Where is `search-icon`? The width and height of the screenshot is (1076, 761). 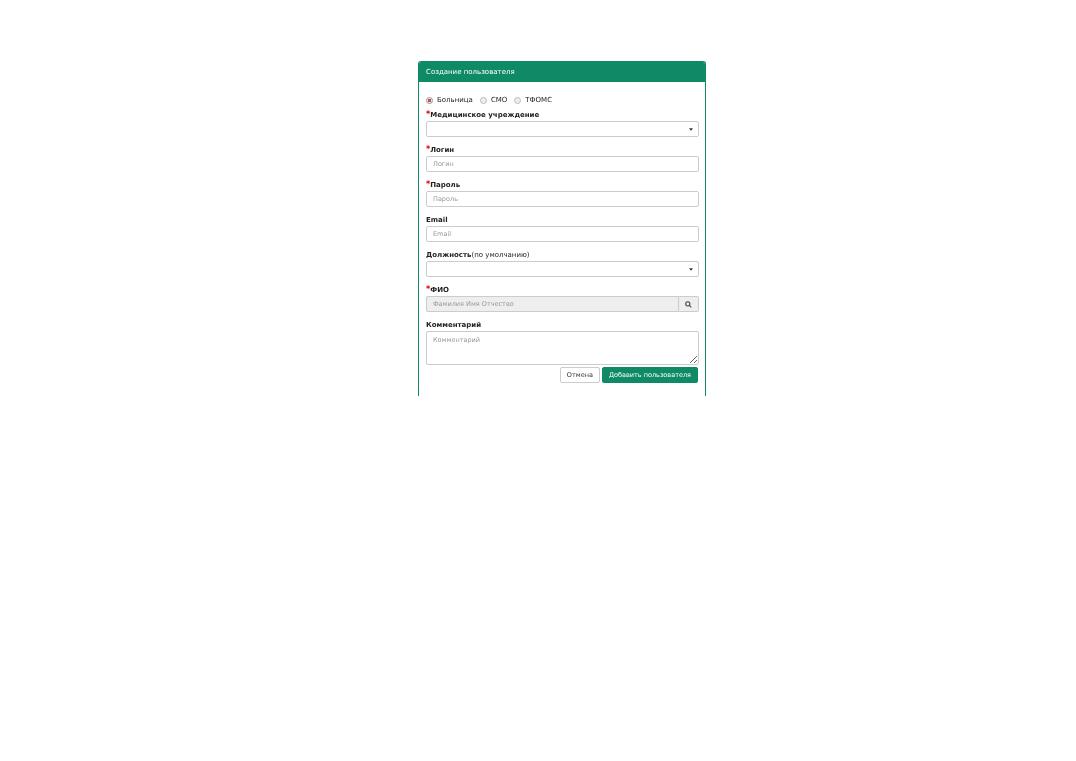
search-icon is located at coordinates (688, 304).